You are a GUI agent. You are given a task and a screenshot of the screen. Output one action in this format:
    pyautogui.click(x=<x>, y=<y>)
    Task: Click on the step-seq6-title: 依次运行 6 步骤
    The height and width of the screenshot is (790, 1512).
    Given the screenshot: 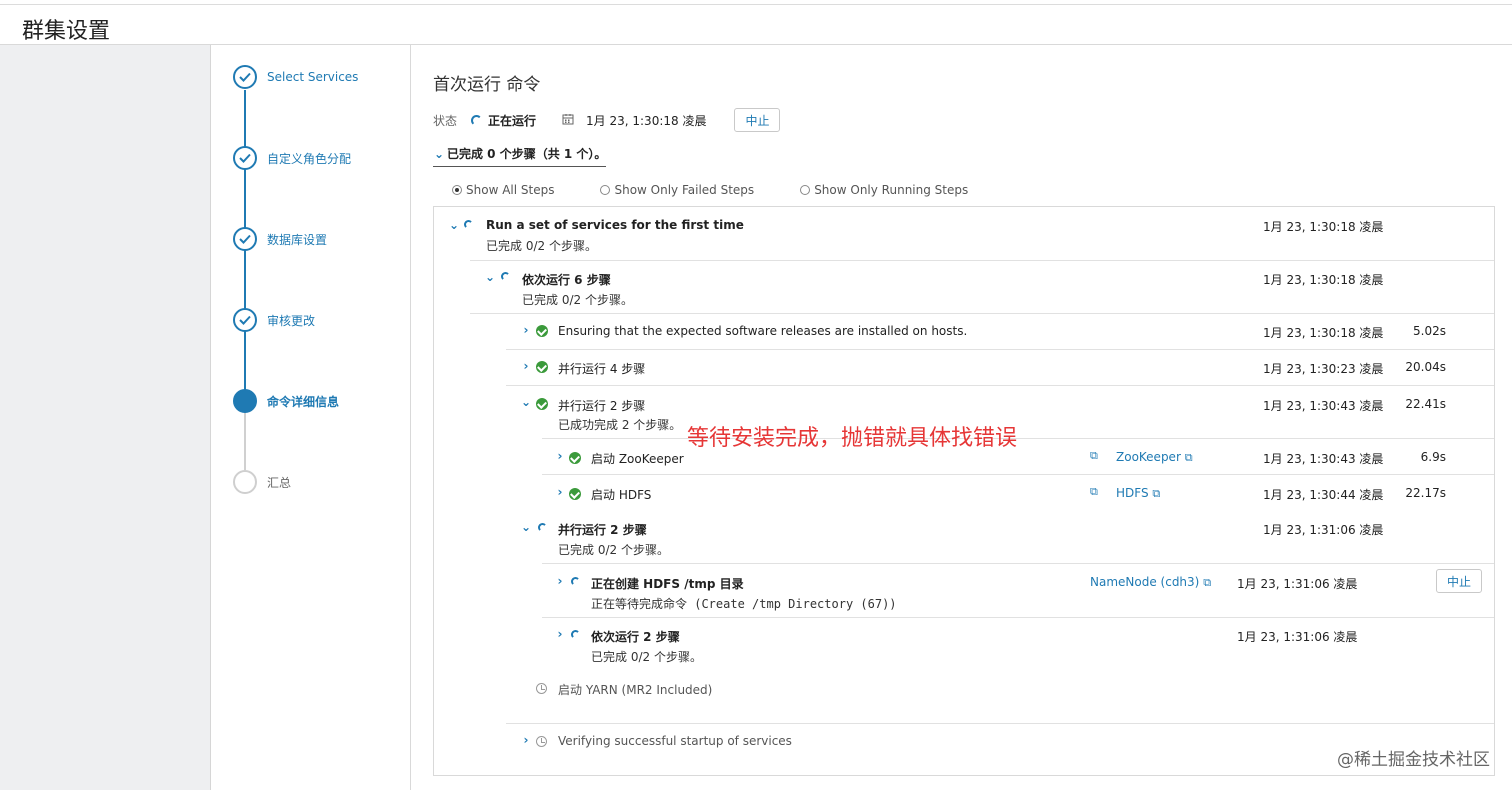 What is the action you would take?
    pyautogui.click(x=566, y=280)
    